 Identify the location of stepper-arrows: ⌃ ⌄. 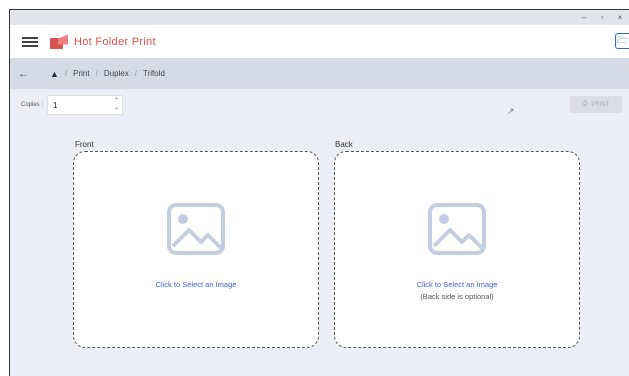
(116, 105).